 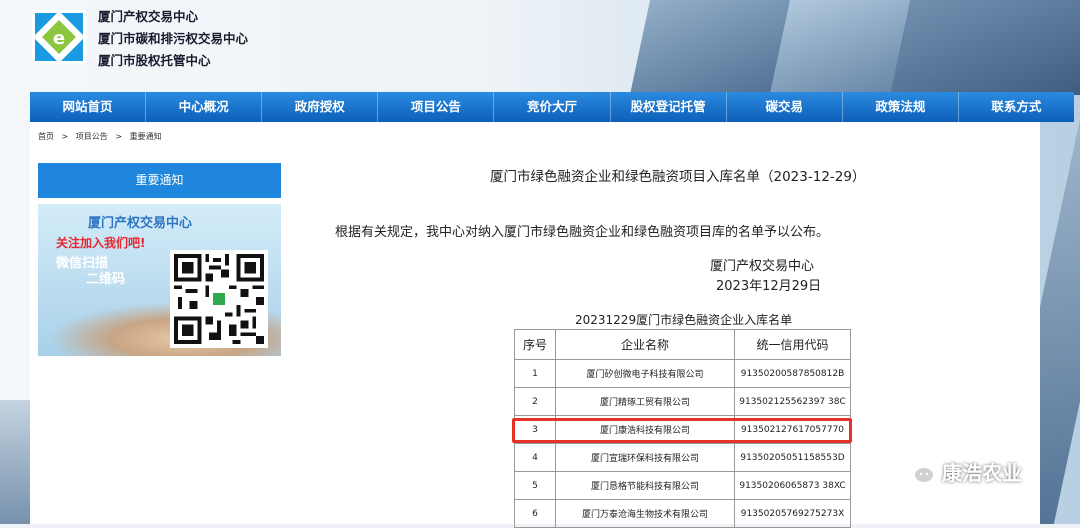 What do you see at coordinates (159, 280) in the screenshot?
I see `wechat-qr-promo: 厦门产权交易中心 关注加入我们吧! 微信扫描 二维码` at bounding box center [159, 280].